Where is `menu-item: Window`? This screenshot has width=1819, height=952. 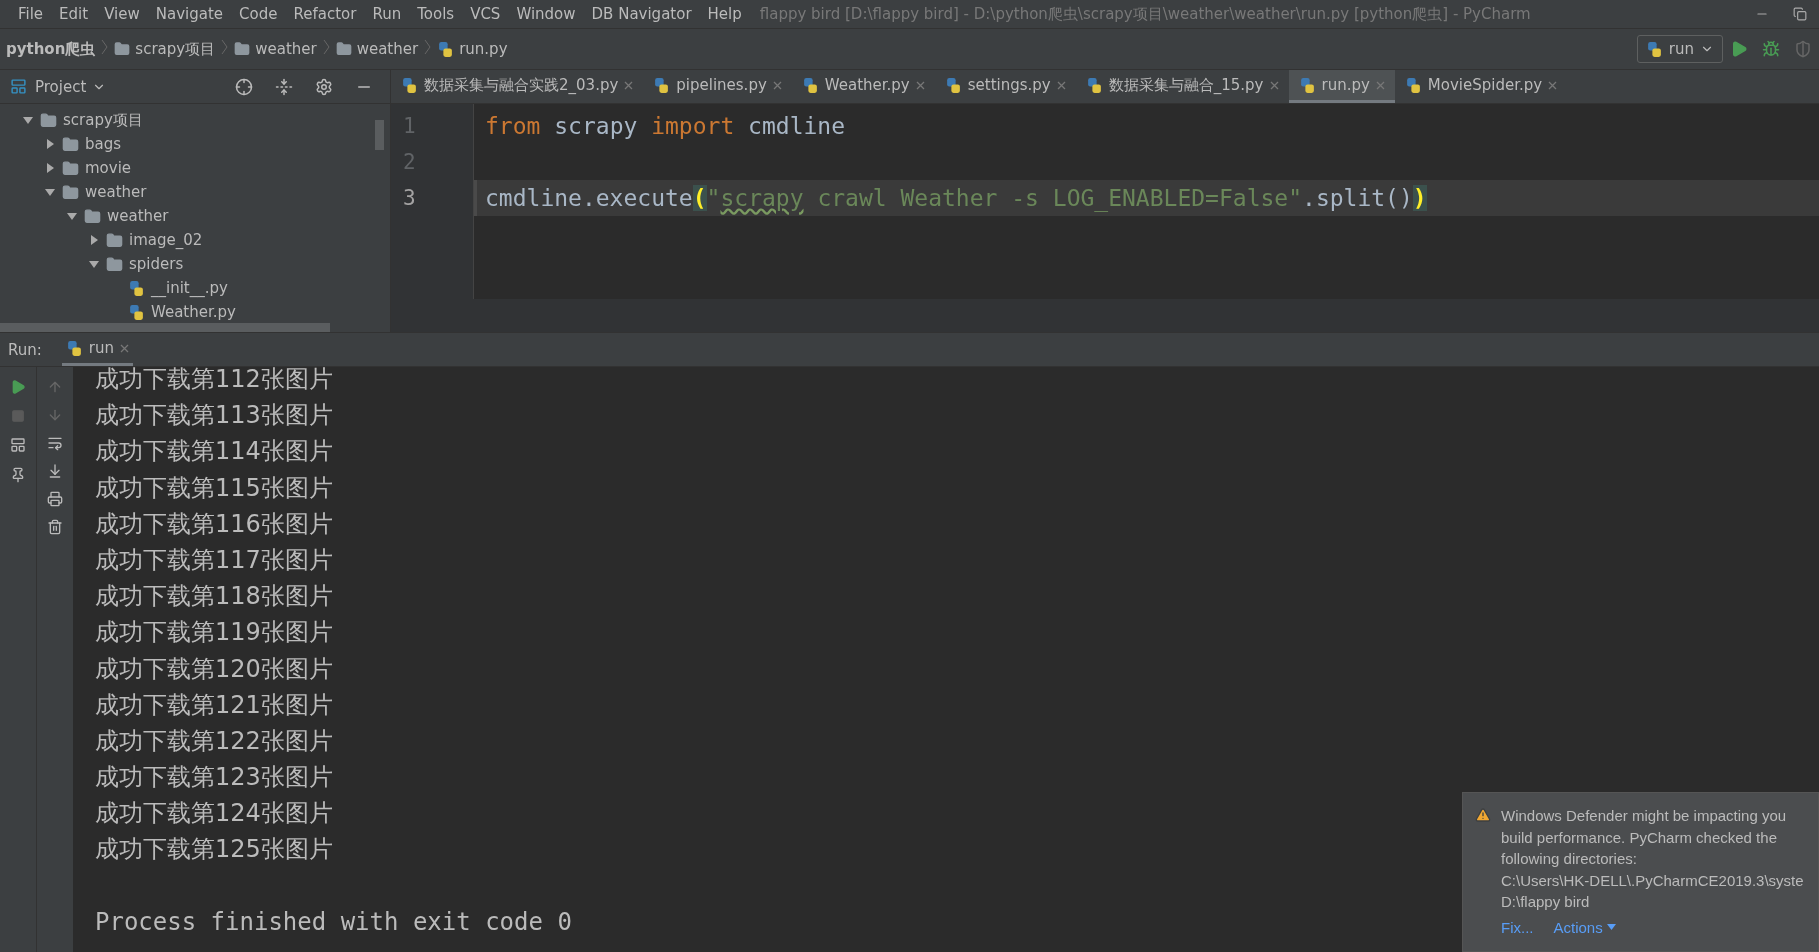 menu-item: Window is located at coordinates (546, 14).